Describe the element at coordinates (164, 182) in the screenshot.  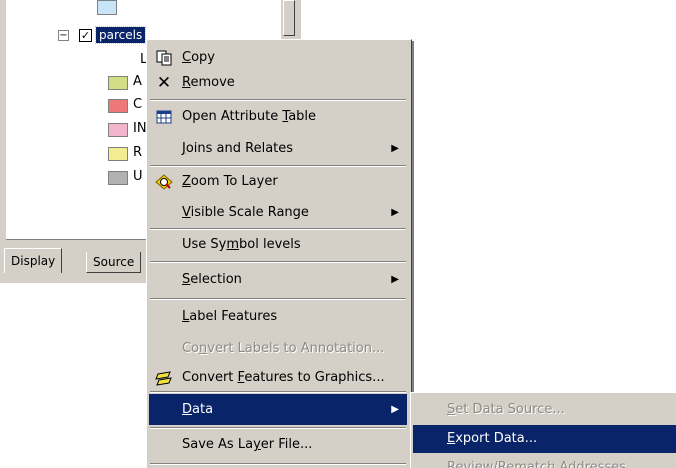
I see `zoom-to-layer-icon` at that location.